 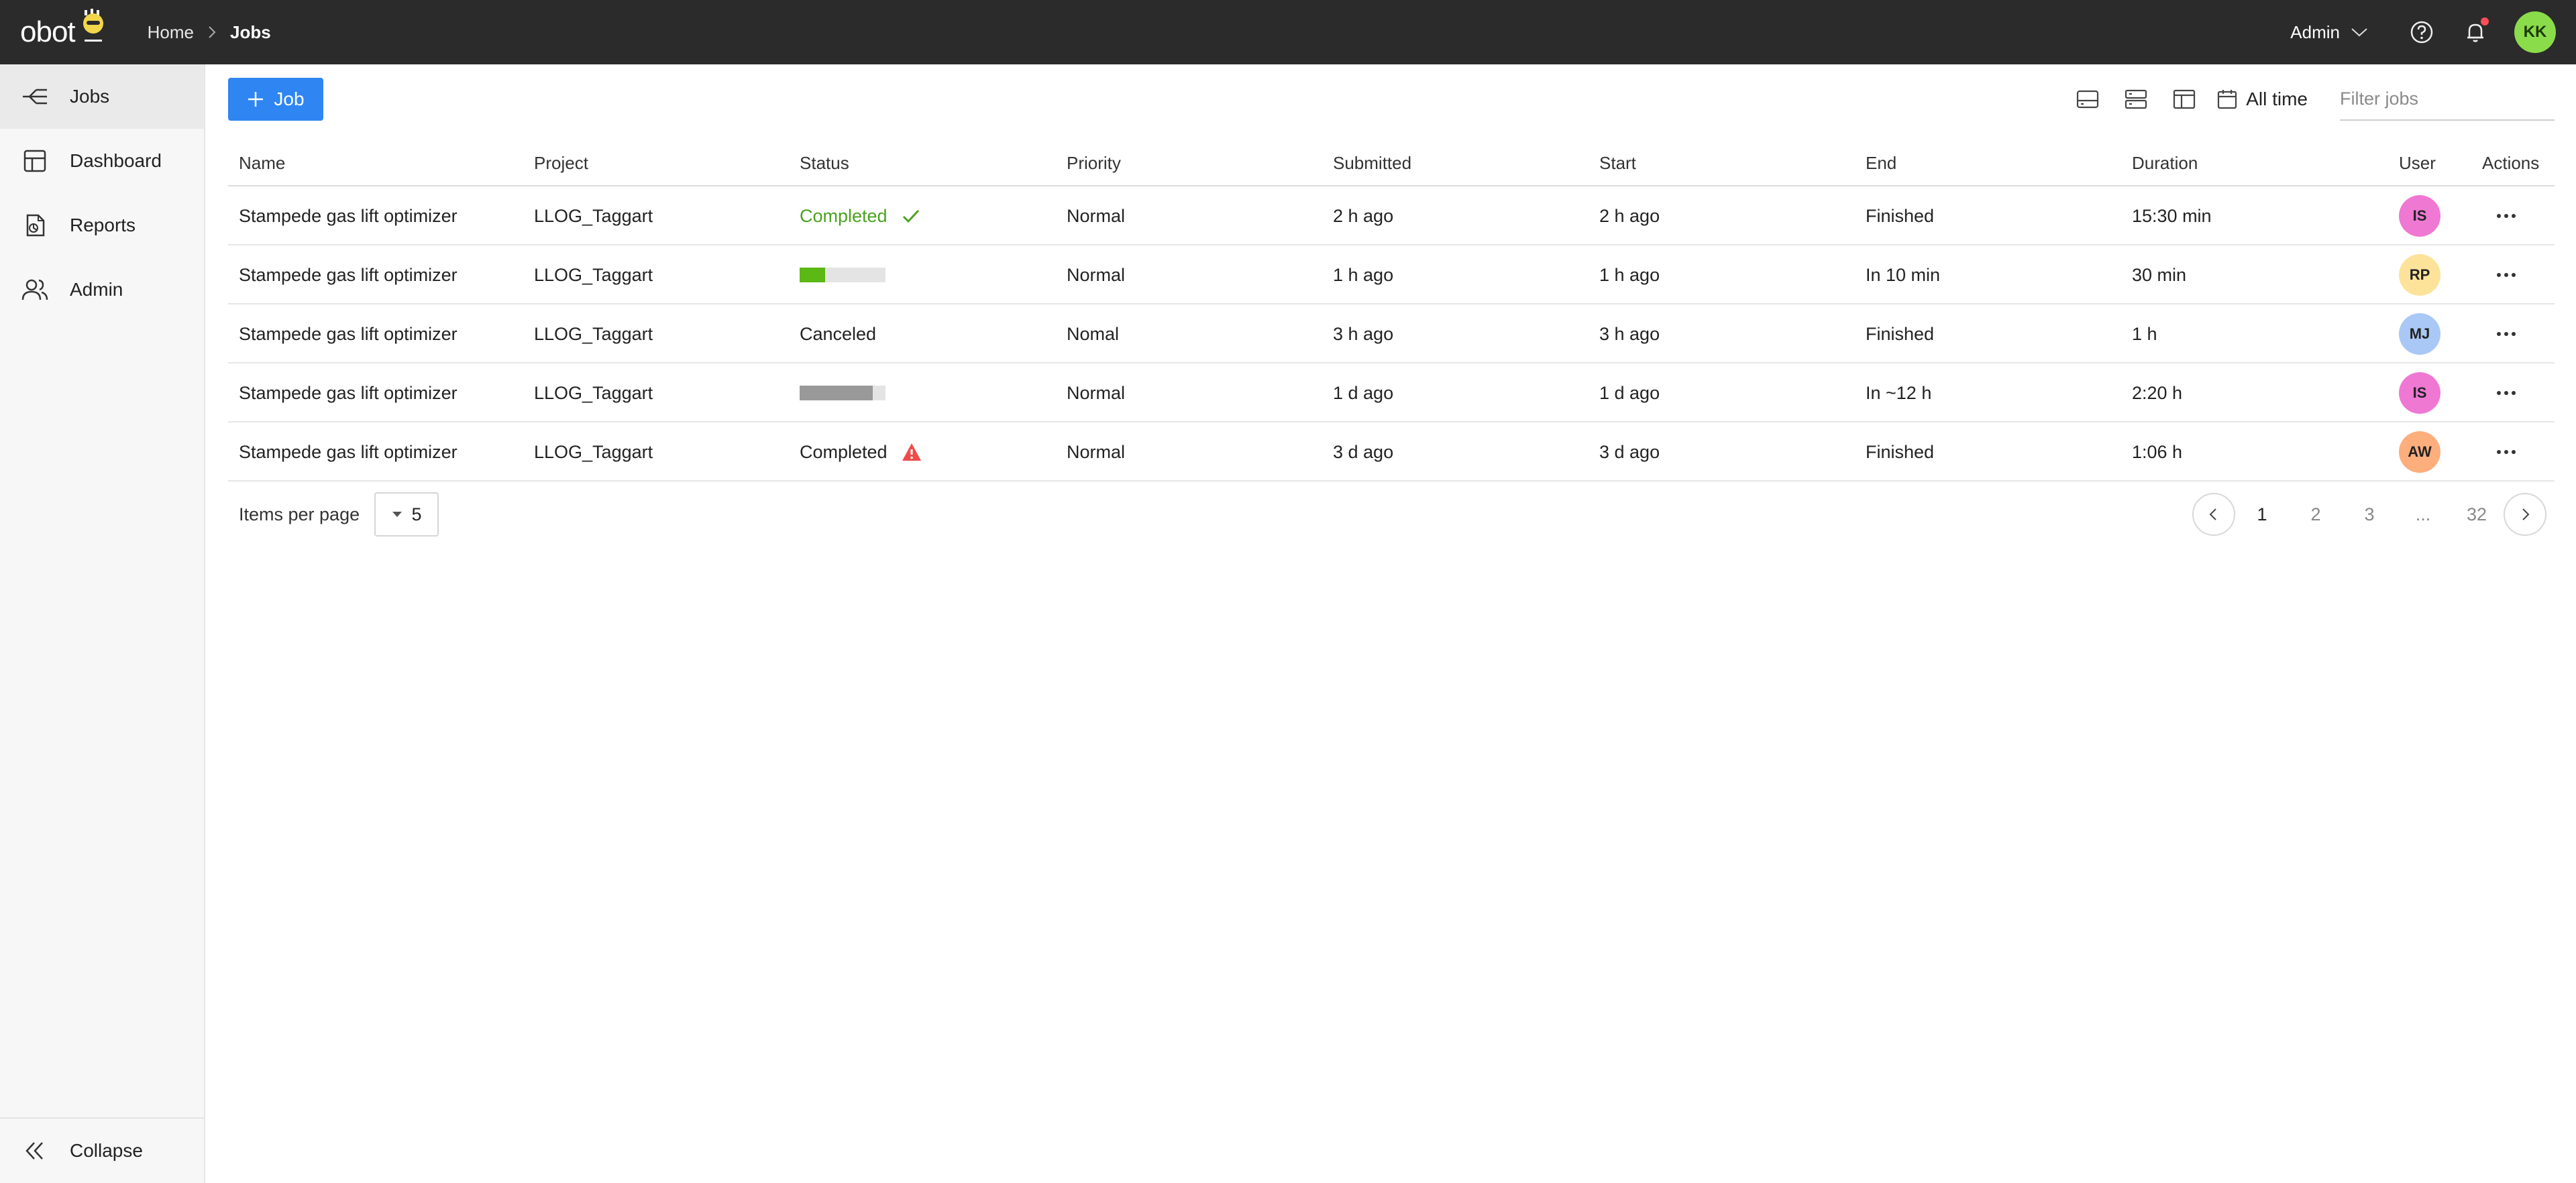 I want to click on check-icon, so click(x=911, y=216).